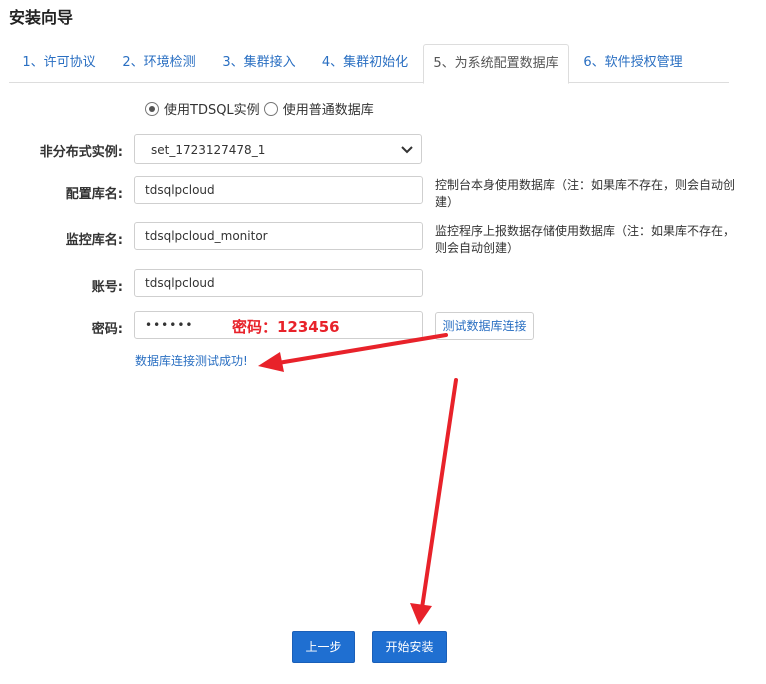 This screenshot has height=684, width=766. Describe the element at coordinates (286, 327) in the screenshot. I see `password-annotation: 密码：123456` at that location.